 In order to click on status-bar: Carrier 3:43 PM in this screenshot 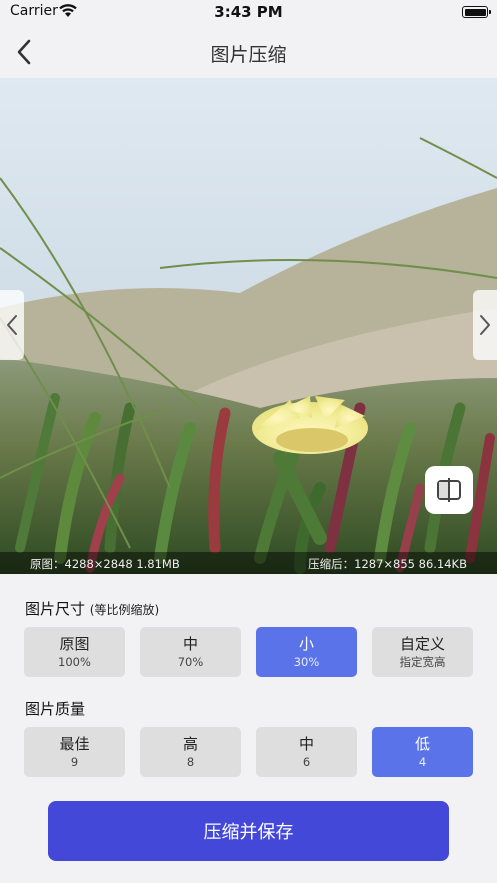, I will do `click(248, 13)`.